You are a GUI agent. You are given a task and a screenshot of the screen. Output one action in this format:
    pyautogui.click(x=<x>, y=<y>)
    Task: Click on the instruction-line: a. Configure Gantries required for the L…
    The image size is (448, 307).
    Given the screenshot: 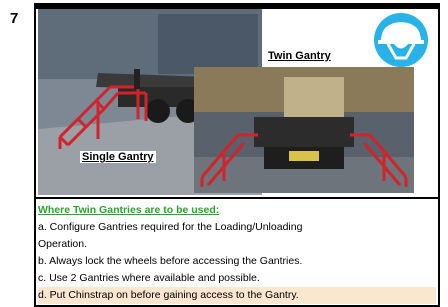 What is the action you would take?
    pyautogui.click(x=170, y=227)
    